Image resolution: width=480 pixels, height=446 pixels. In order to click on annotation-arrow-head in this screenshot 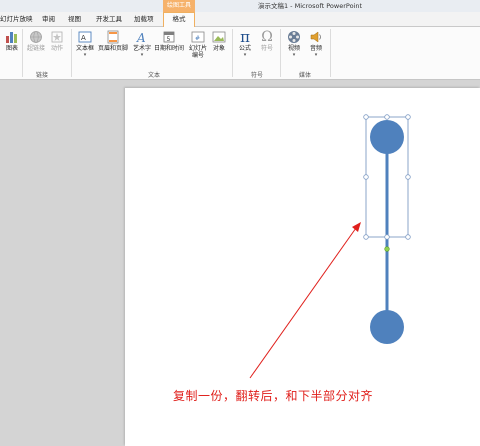, I will do `click(356, 227)`.